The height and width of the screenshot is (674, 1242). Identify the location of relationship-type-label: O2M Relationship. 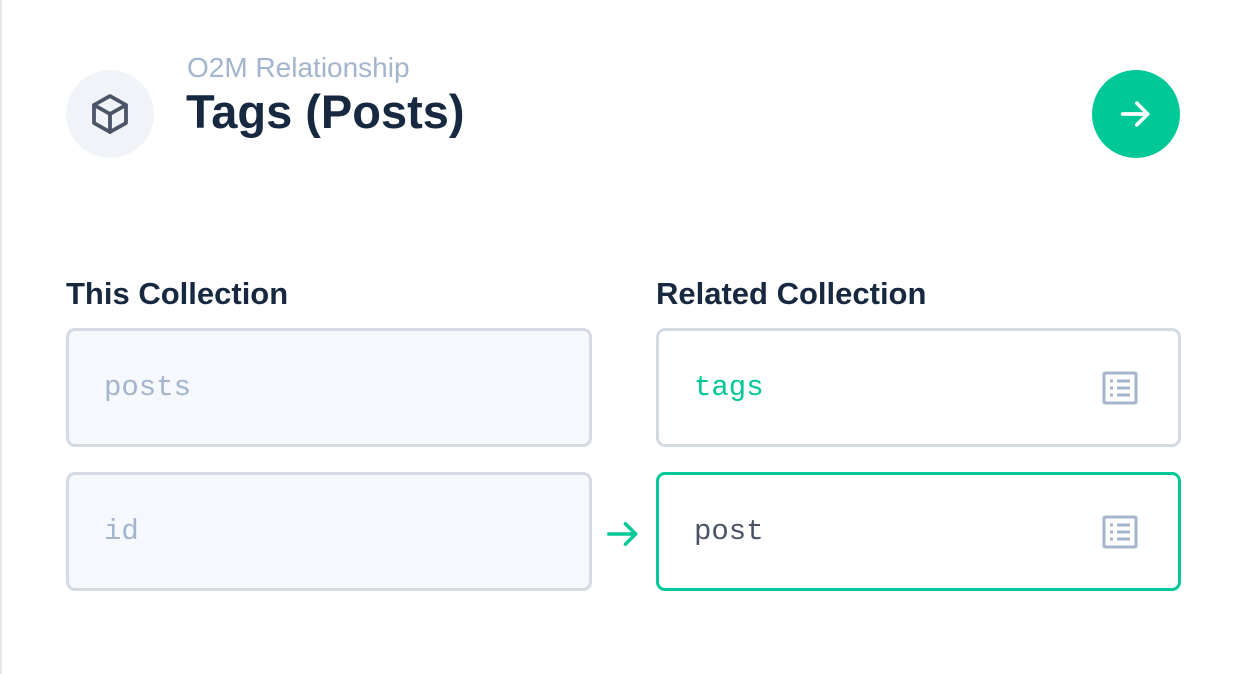
(298, 67).